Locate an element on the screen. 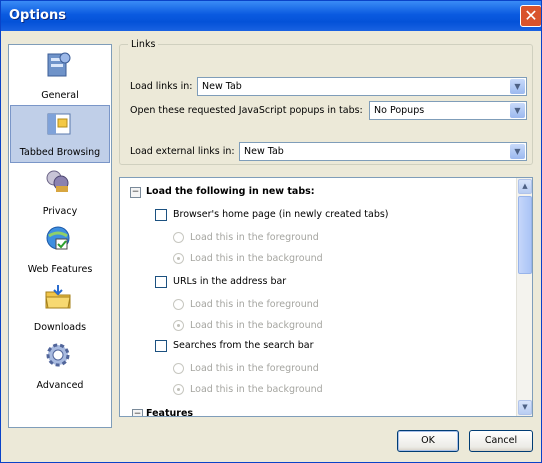  urls-label: URLs in the address bar is located at coordinates (230, 281).